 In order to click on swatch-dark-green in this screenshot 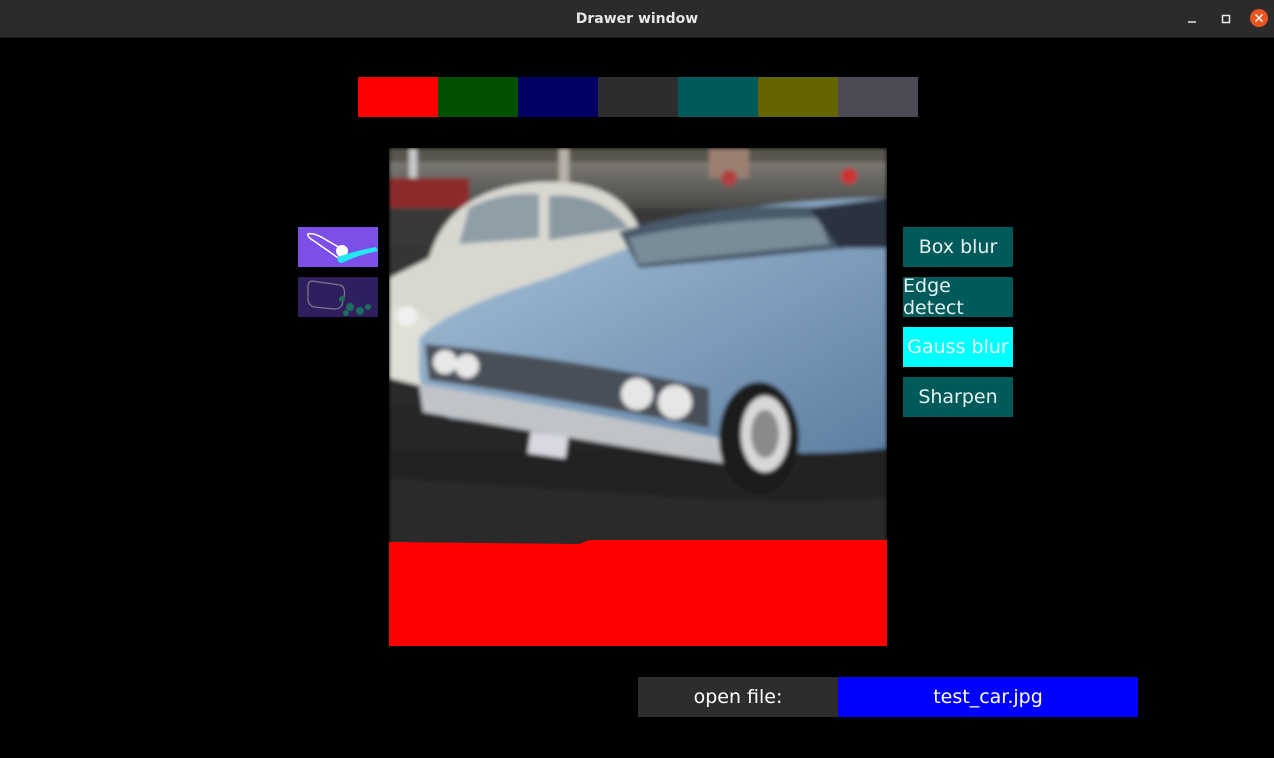, I will do `click(478, 97)`.